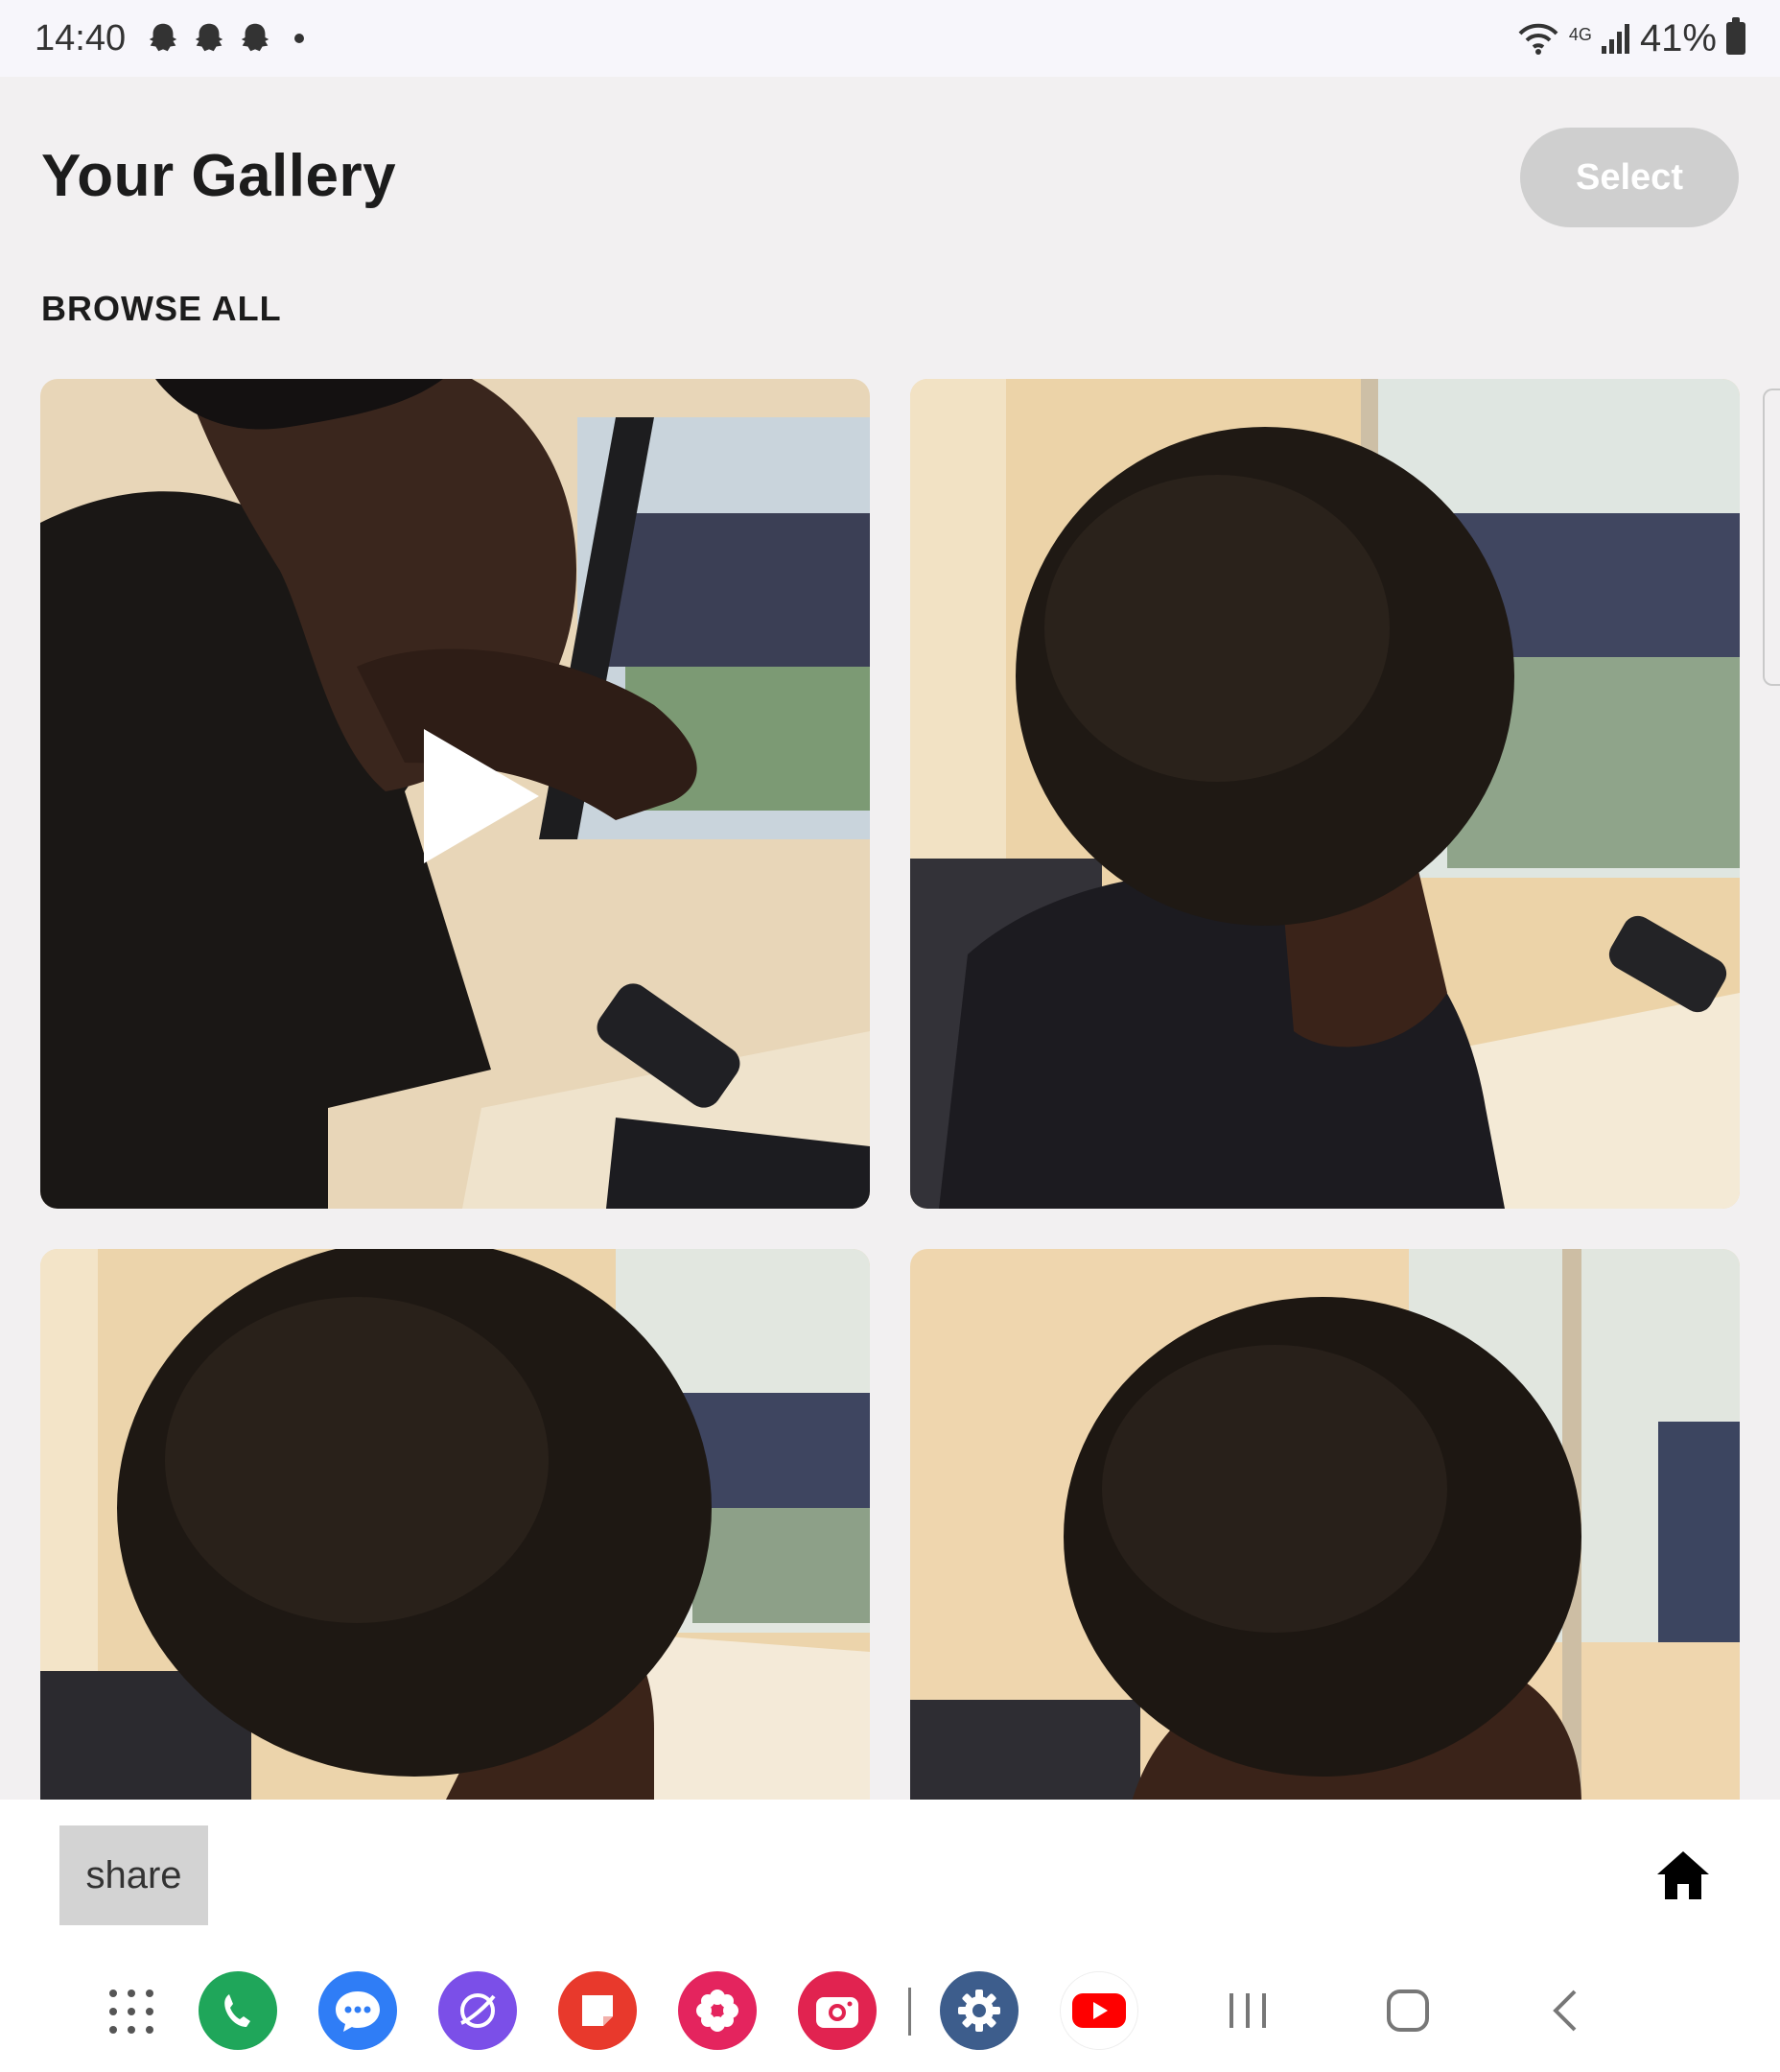 The image size is (1780, 2072). I want to click on signal-icon, so click(1615, 39).